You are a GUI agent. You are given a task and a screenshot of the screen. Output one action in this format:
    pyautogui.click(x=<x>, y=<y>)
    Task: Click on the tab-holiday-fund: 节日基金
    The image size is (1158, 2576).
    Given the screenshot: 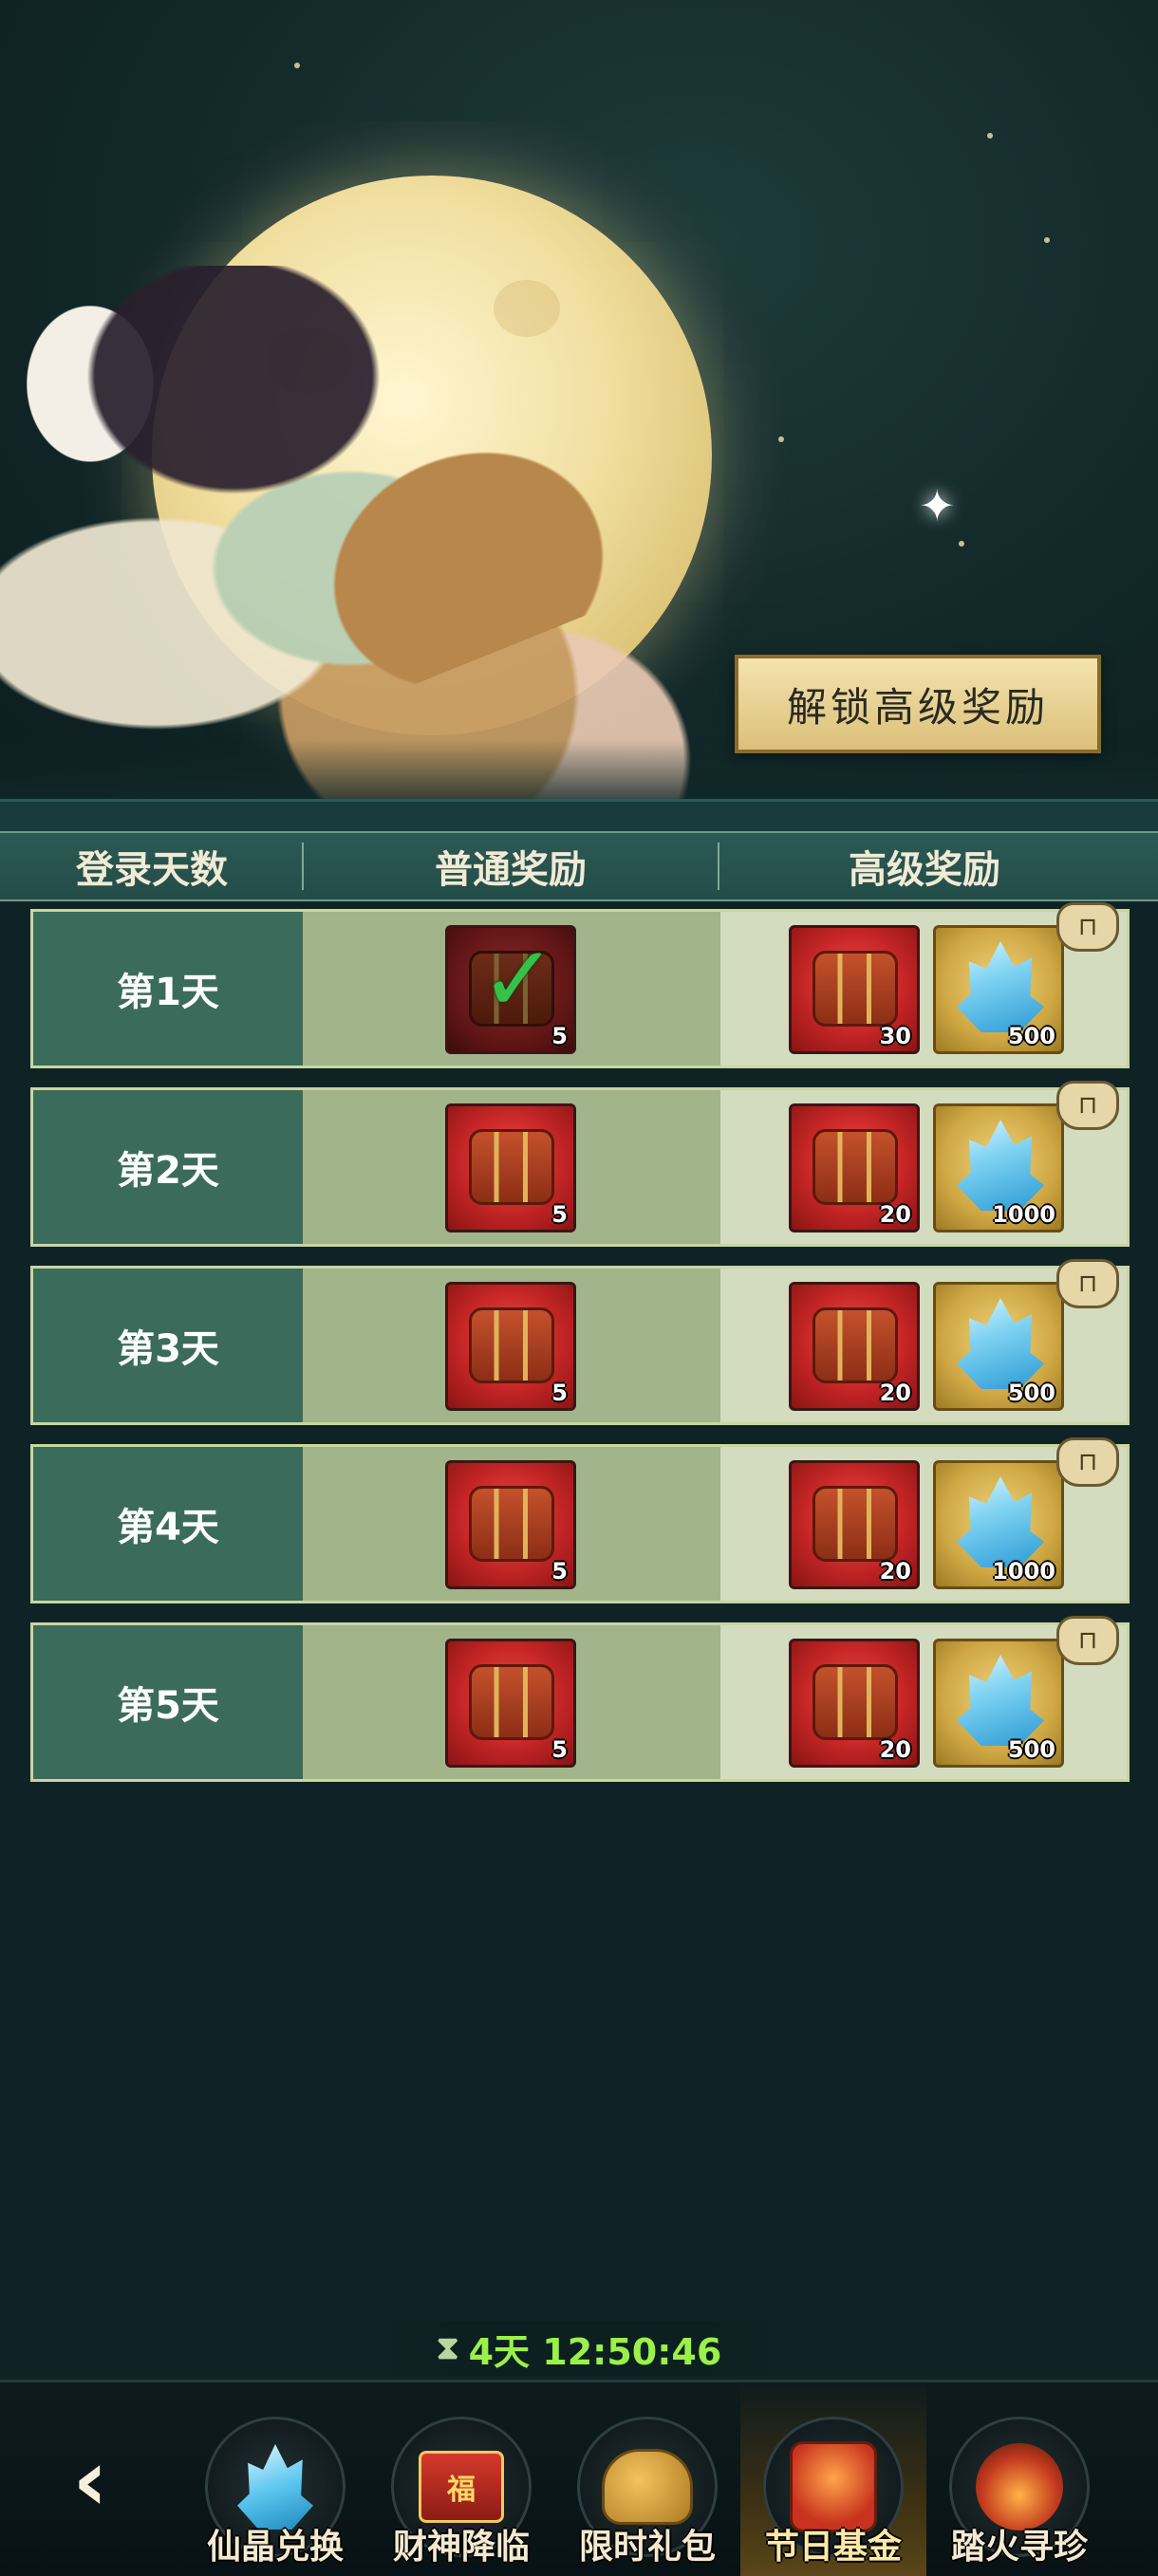 What is the action you would take?
    pyautogui.click(x=833, y=2479)
    